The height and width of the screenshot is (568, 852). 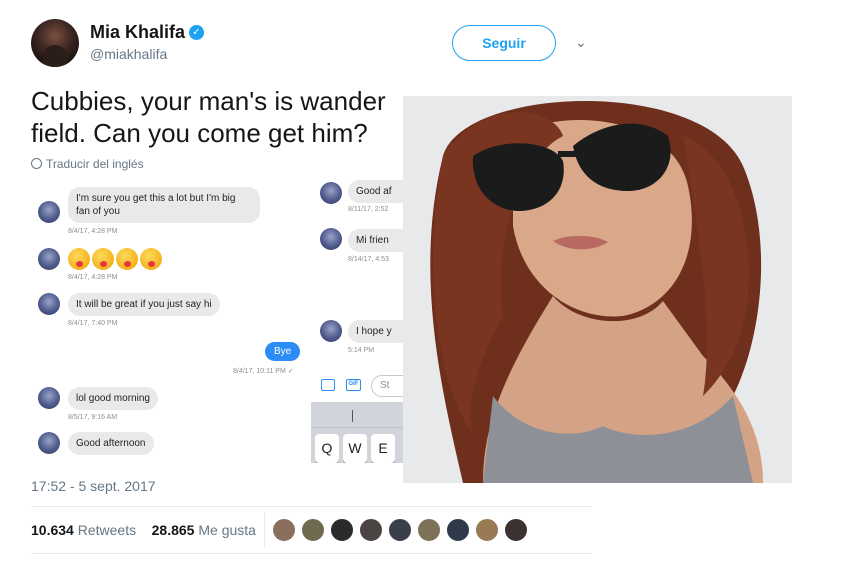 What do you see at coordinates (107, 530) in the screenshot?
I see `retweets-label: Retweets` at bounding box center [107, 530].